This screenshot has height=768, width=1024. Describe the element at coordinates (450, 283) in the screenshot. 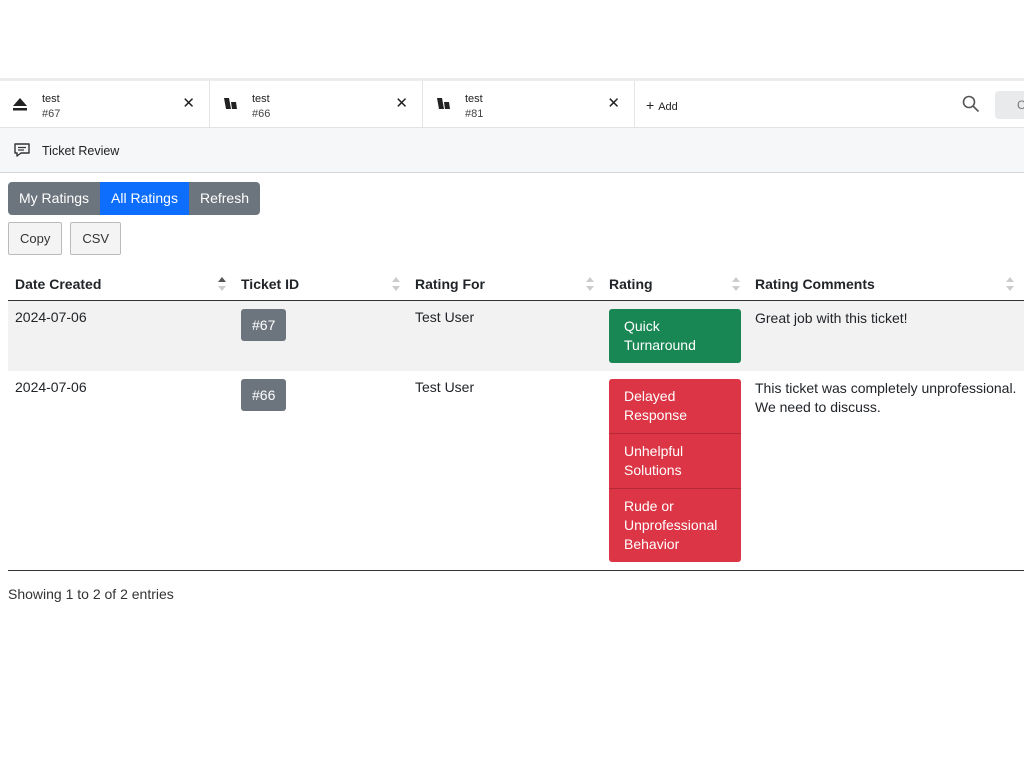

I see `column-label: Rating For` at that location.